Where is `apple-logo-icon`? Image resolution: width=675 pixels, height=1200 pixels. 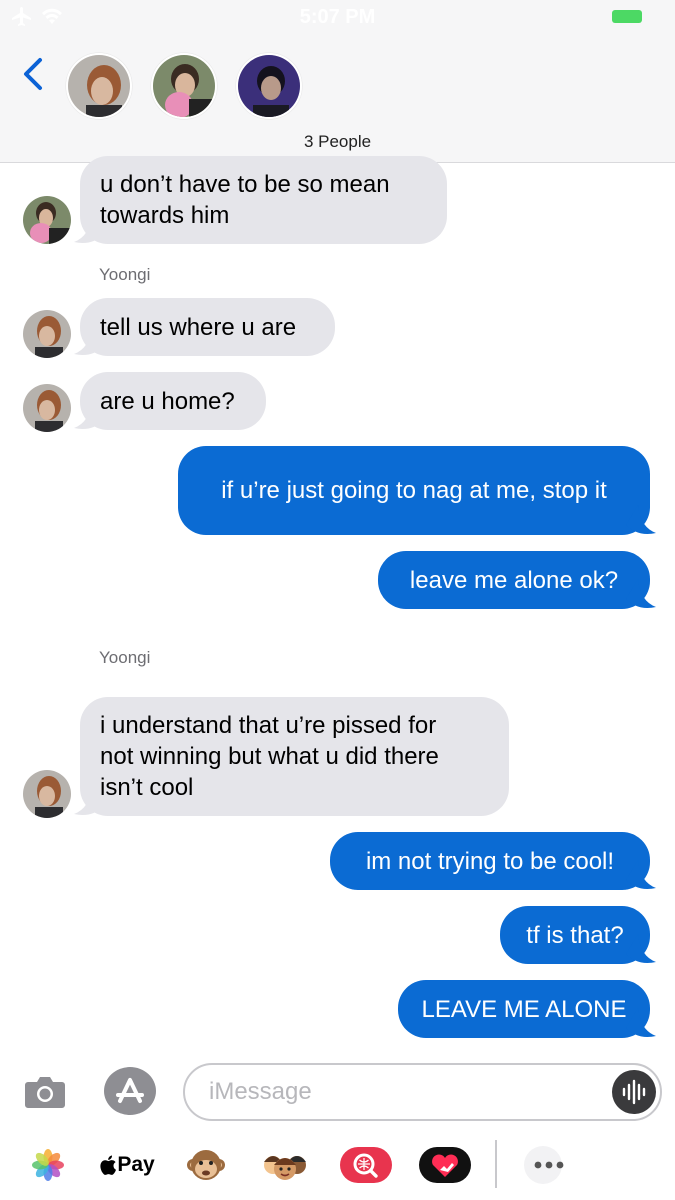 apple-logo-icon is located at coordinates (108, 1165).